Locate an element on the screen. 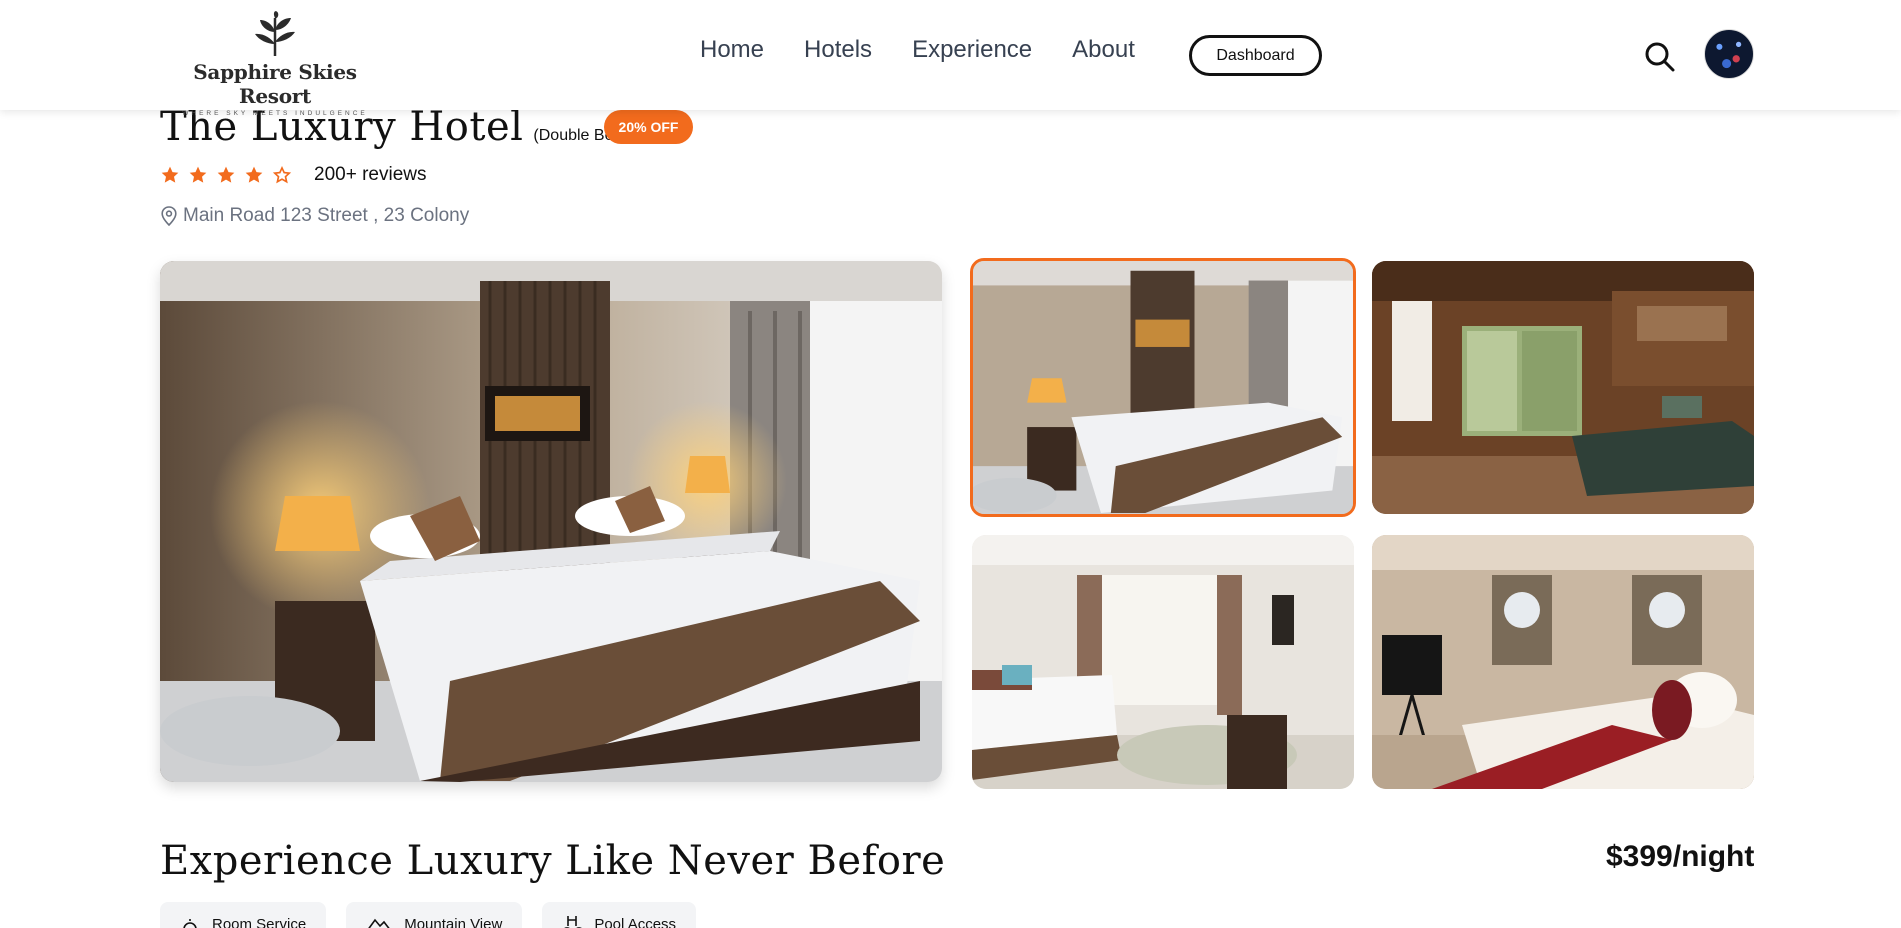 The width and height of the screenshot is (1901, 928). amenity-label: Pool Access is located at coordinates (635, 921).